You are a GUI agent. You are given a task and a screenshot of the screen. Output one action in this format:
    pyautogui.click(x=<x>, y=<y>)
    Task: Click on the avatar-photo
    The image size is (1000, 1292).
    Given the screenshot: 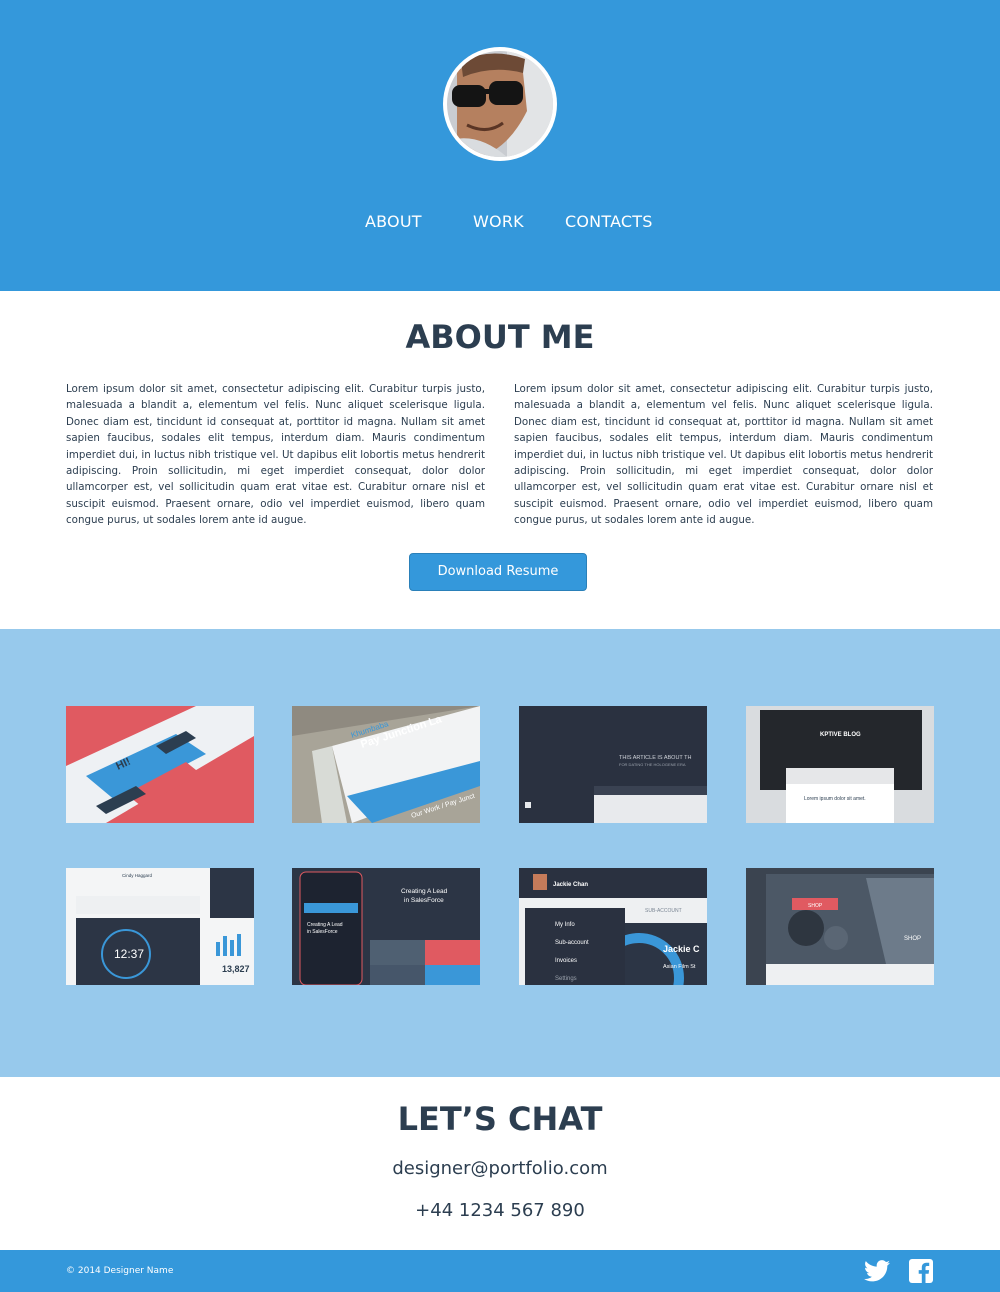 What is the action you would take?
    pyautogui.click(x=500, y=104)
    